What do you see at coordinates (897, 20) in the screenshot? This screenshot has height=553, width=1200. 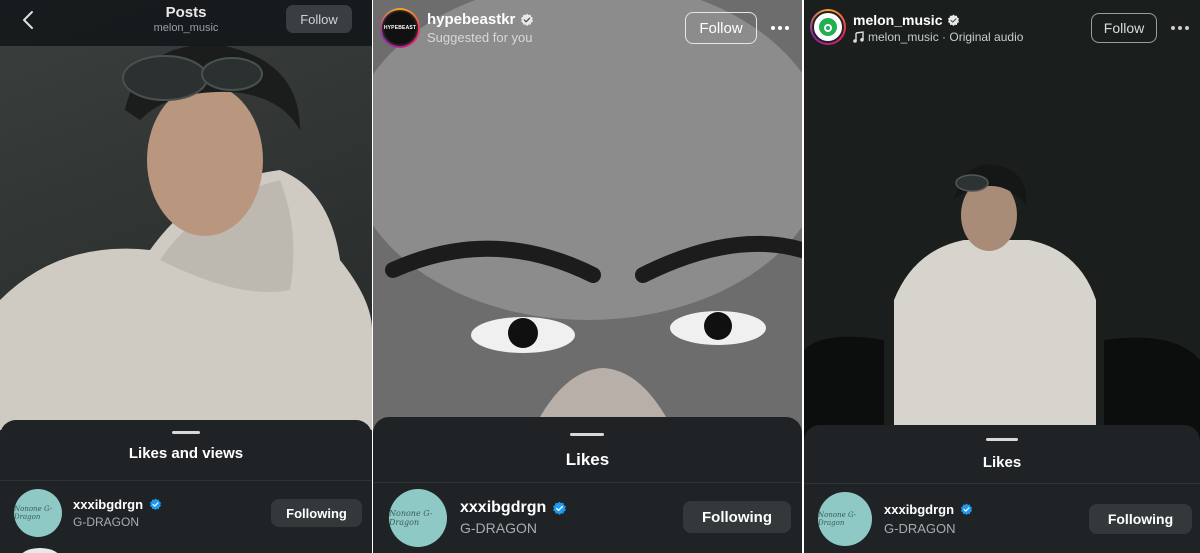 I see `account-username: melon_music` at bounding box center [897, 20].